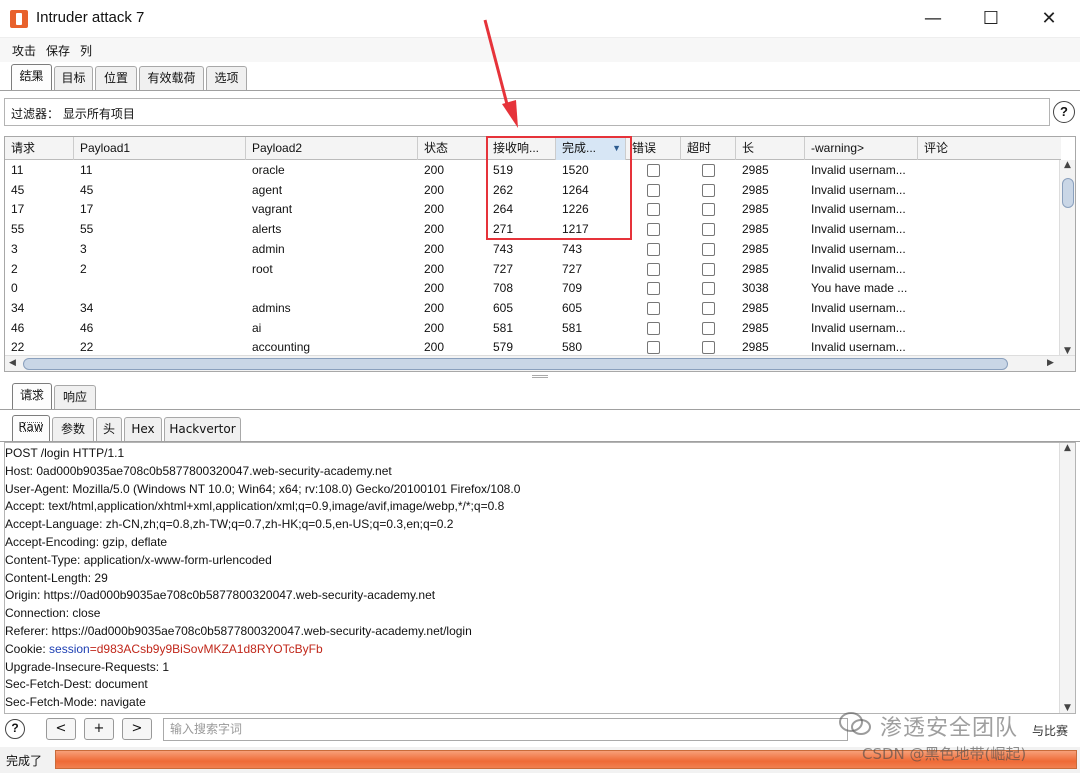 The width and height of the screenshot is (1080, 773). I want to click on search-next-button: >, so click(137, 729).